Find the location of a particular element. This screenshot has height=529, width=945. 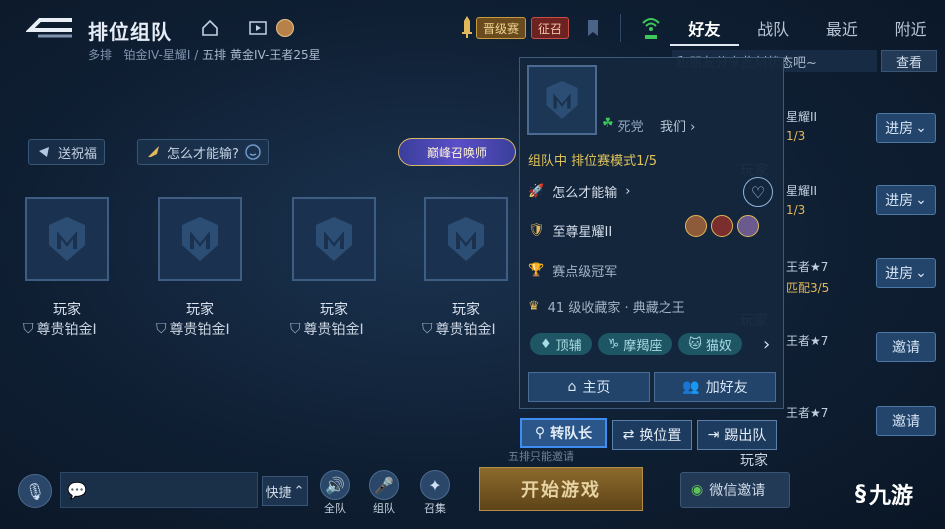

home-button is located at coordinates (210, 28).